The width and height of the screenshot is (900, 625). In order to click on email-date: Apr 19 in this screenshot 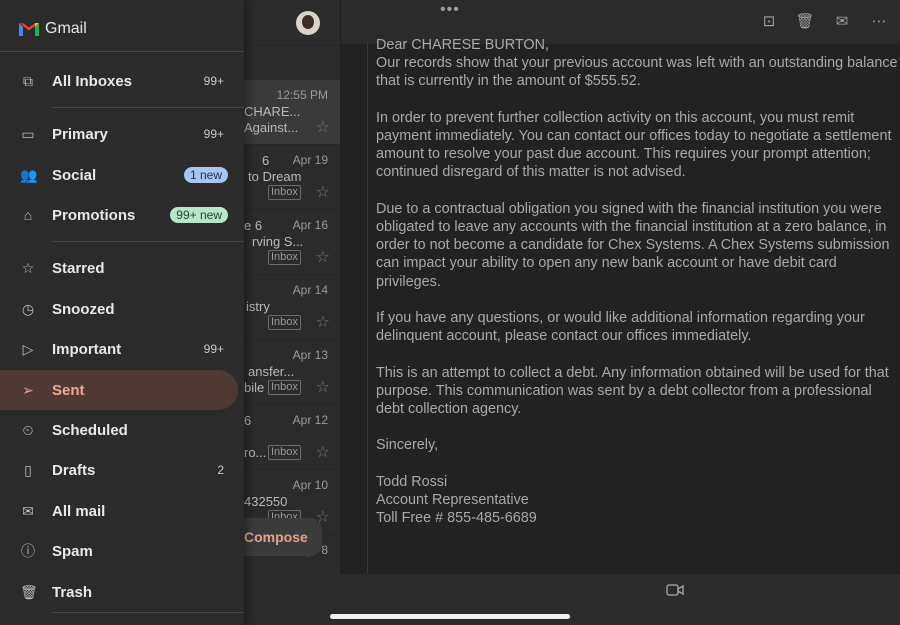, I will do `click(310, 160)`.